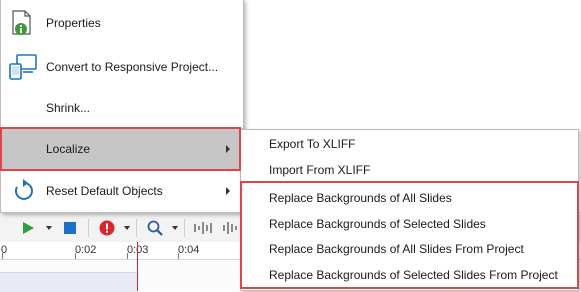  What do you see at coordinates (377, 223) in the screenshot?
I see `submenu-item-label: Replace Backgrounds of Selected Slides` at bounding box center [377, 223].